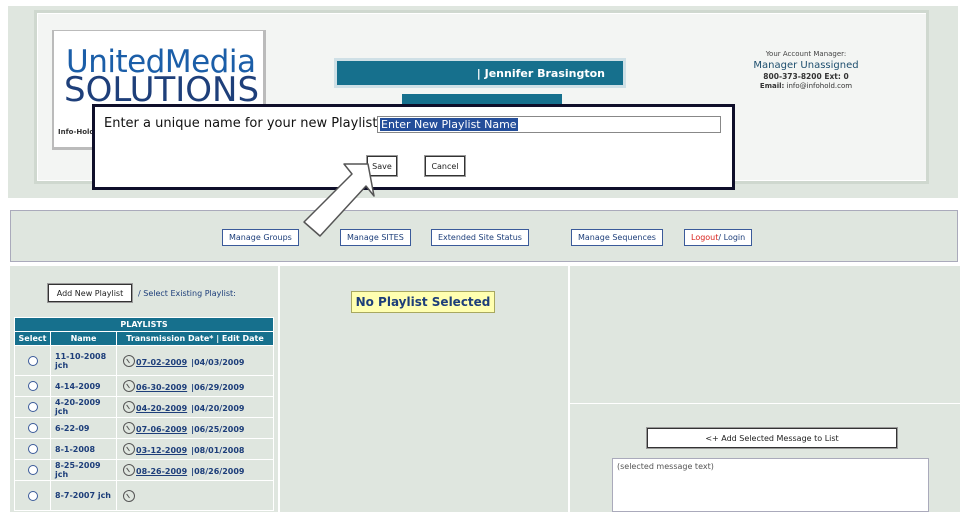  What do you see at coordinates (90, 293) in the screenshot?
I see `add-new-playlist-button: Add New Playlist` at bounding box center [90, 293].